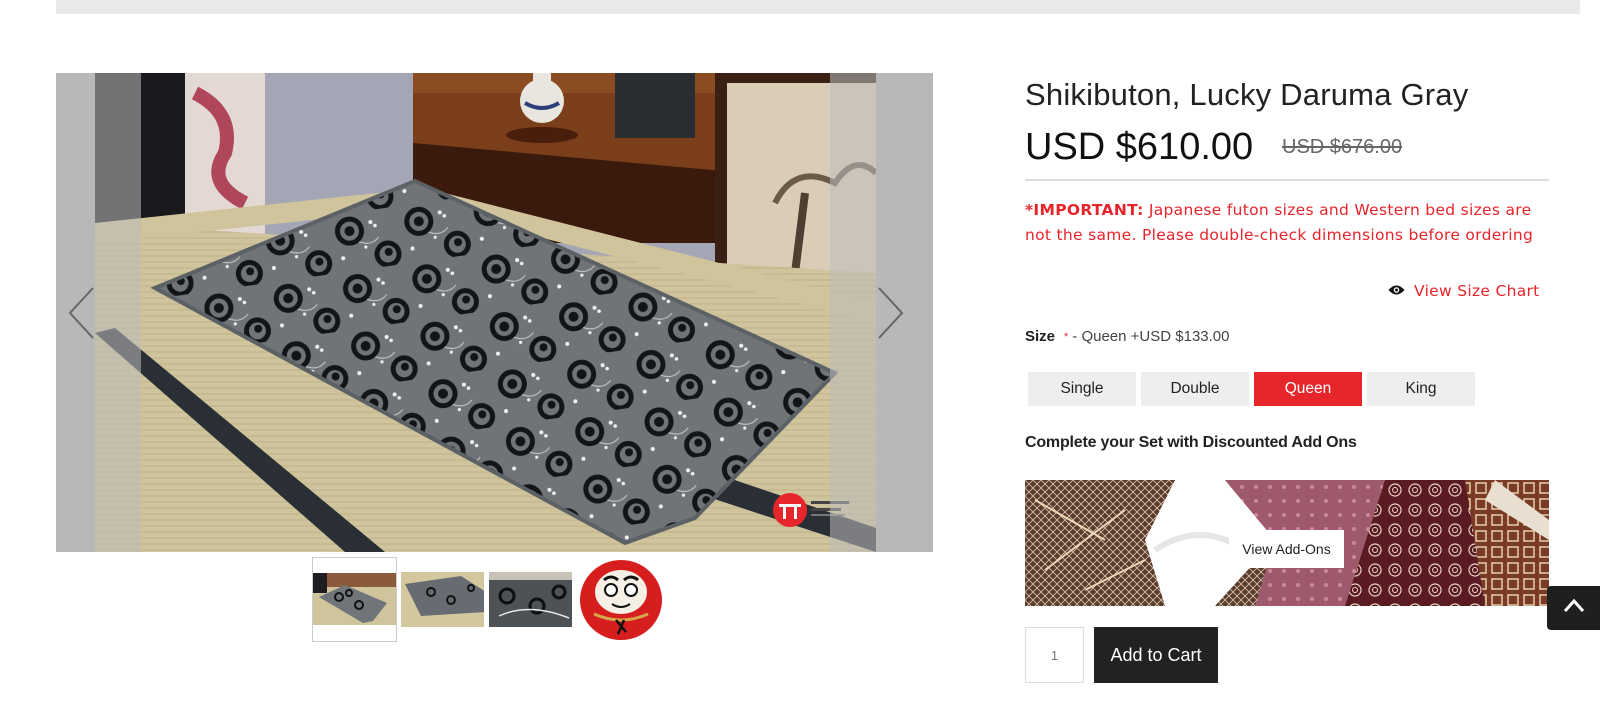 The height and width of the screenshot is (719, 1600). What do you see at coordinates (1477, 291) in the screenshot?
I see `size-chart-label: View Size Chart` at bounding box center [1477, 291].